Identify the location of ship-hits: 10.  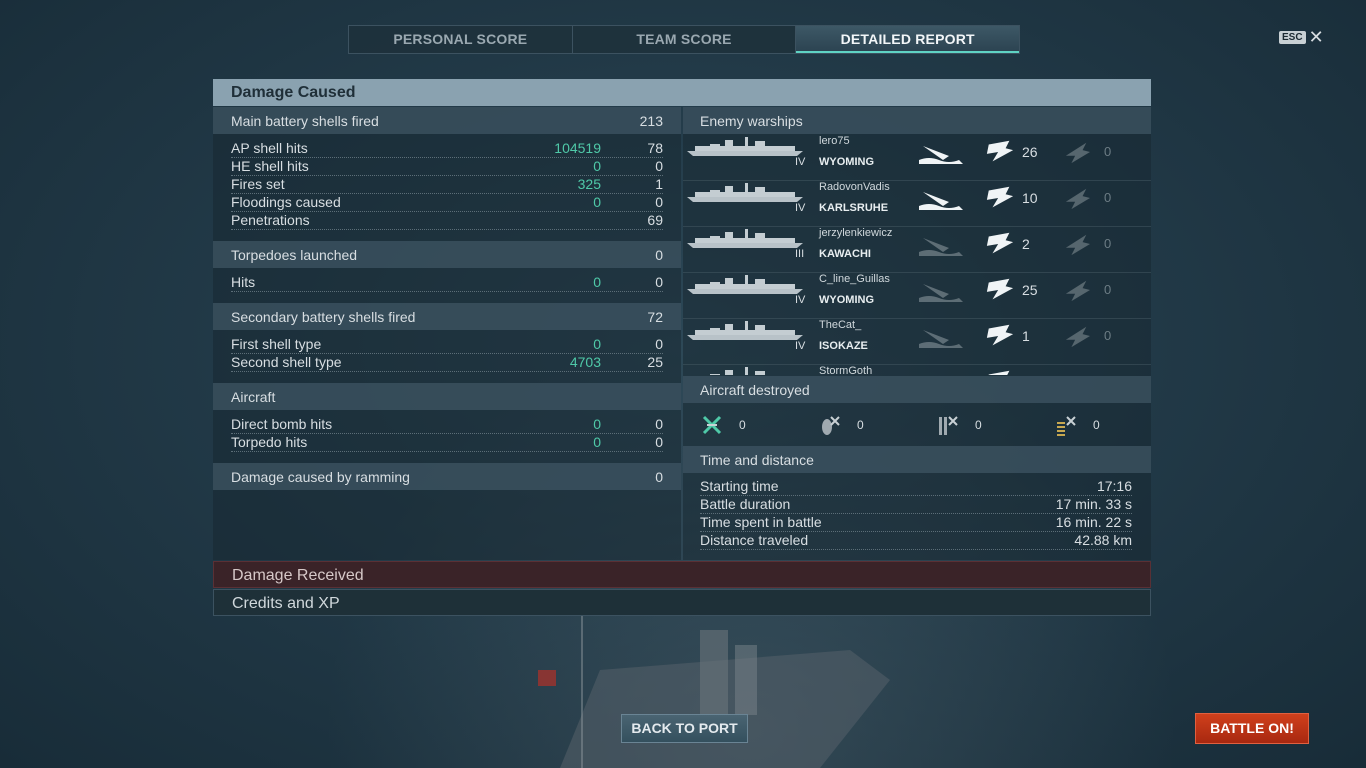
(1030, 198).